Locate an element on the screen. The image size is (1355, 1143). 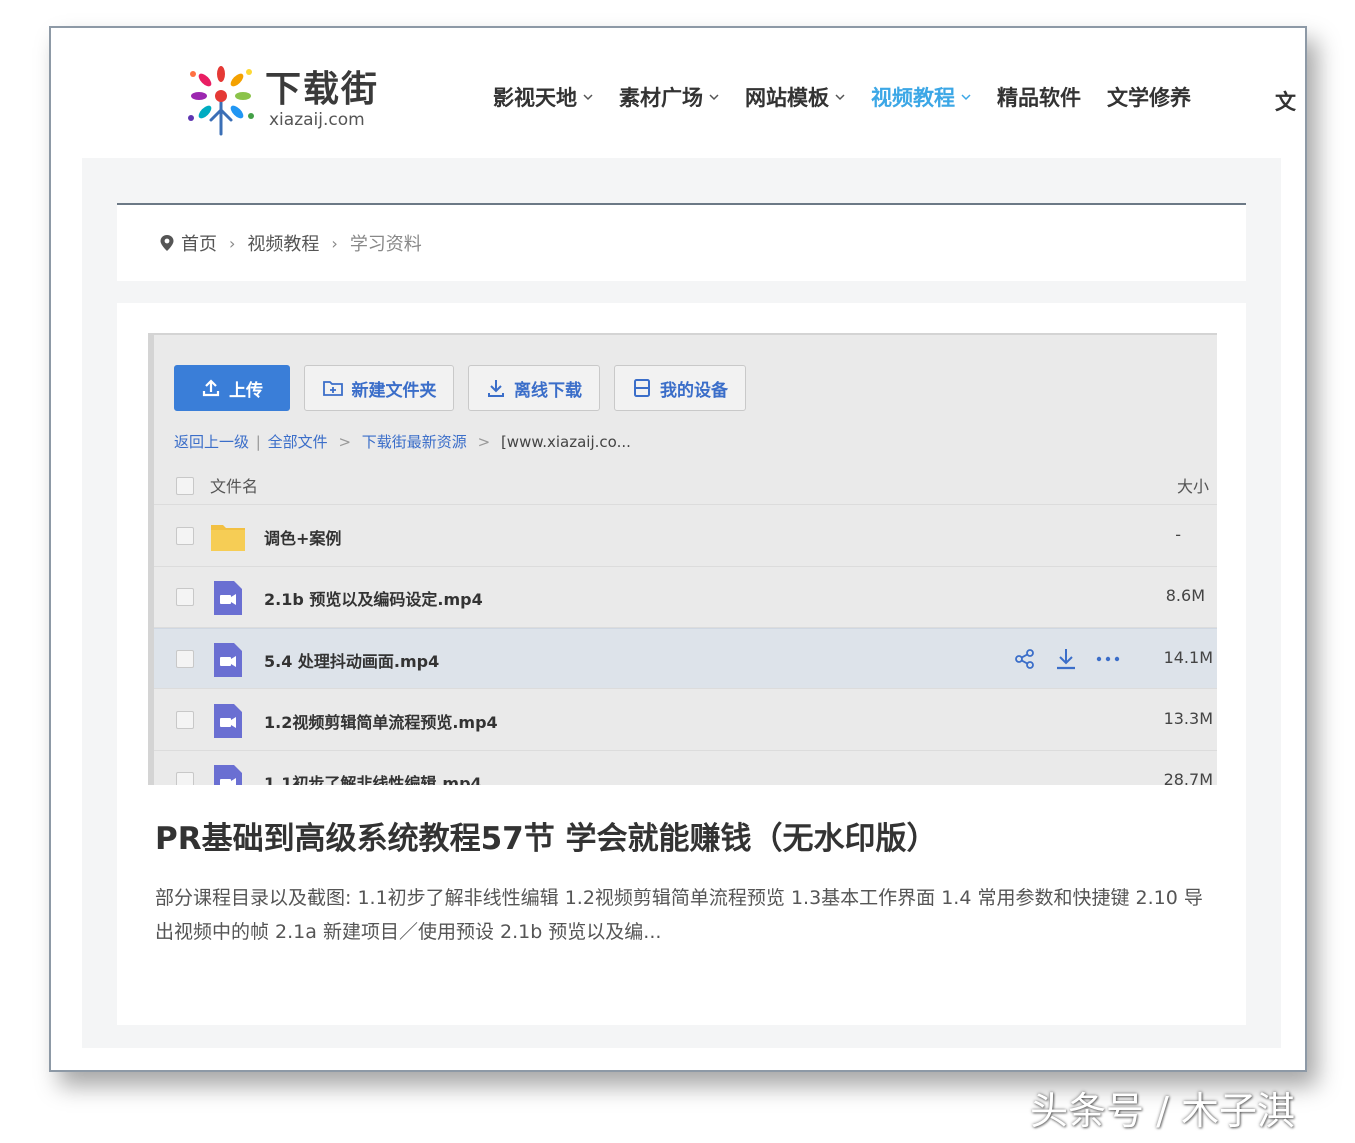
file-size: - is located at coordinates (1178, 534).